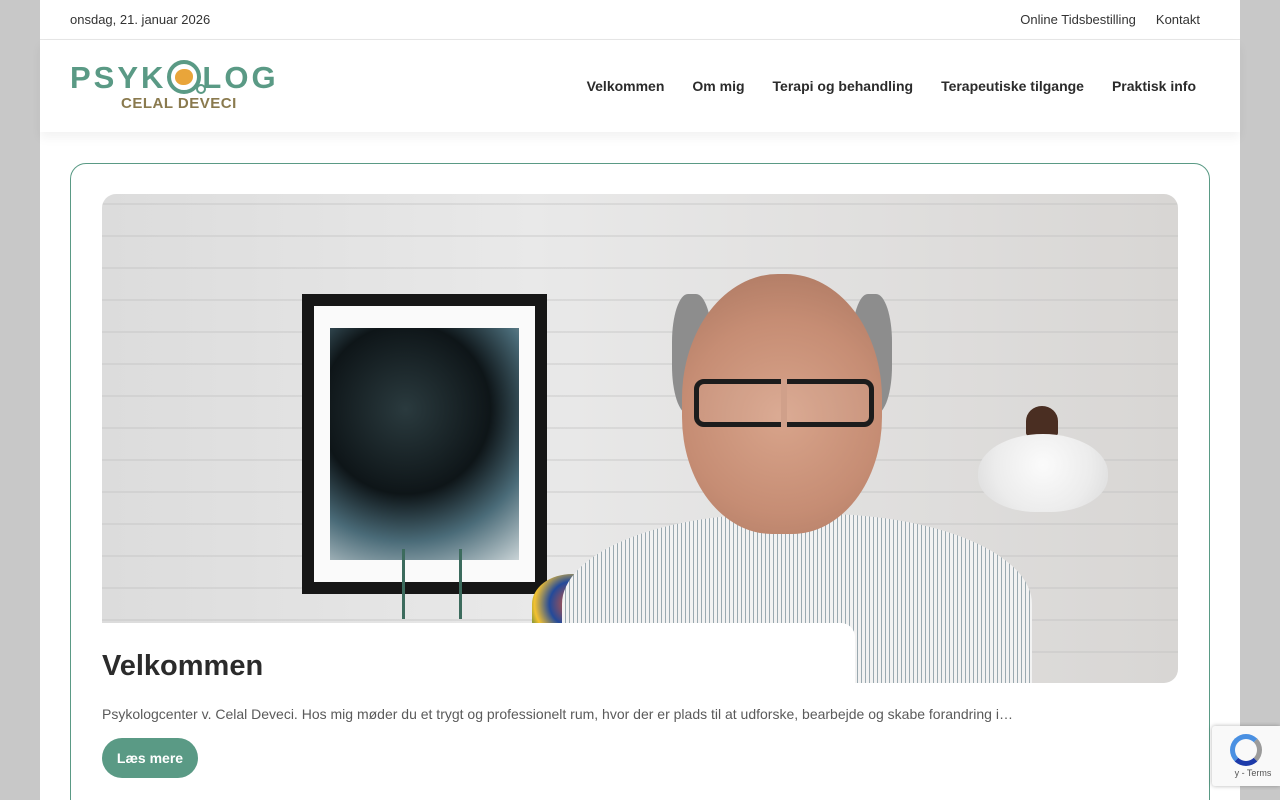 The image size is (1280, 800). What do you see at coordinates (718, 86) in the screenshot?
I see `nav-item-om-mig: Om mig` at bounding box center [718, 86].